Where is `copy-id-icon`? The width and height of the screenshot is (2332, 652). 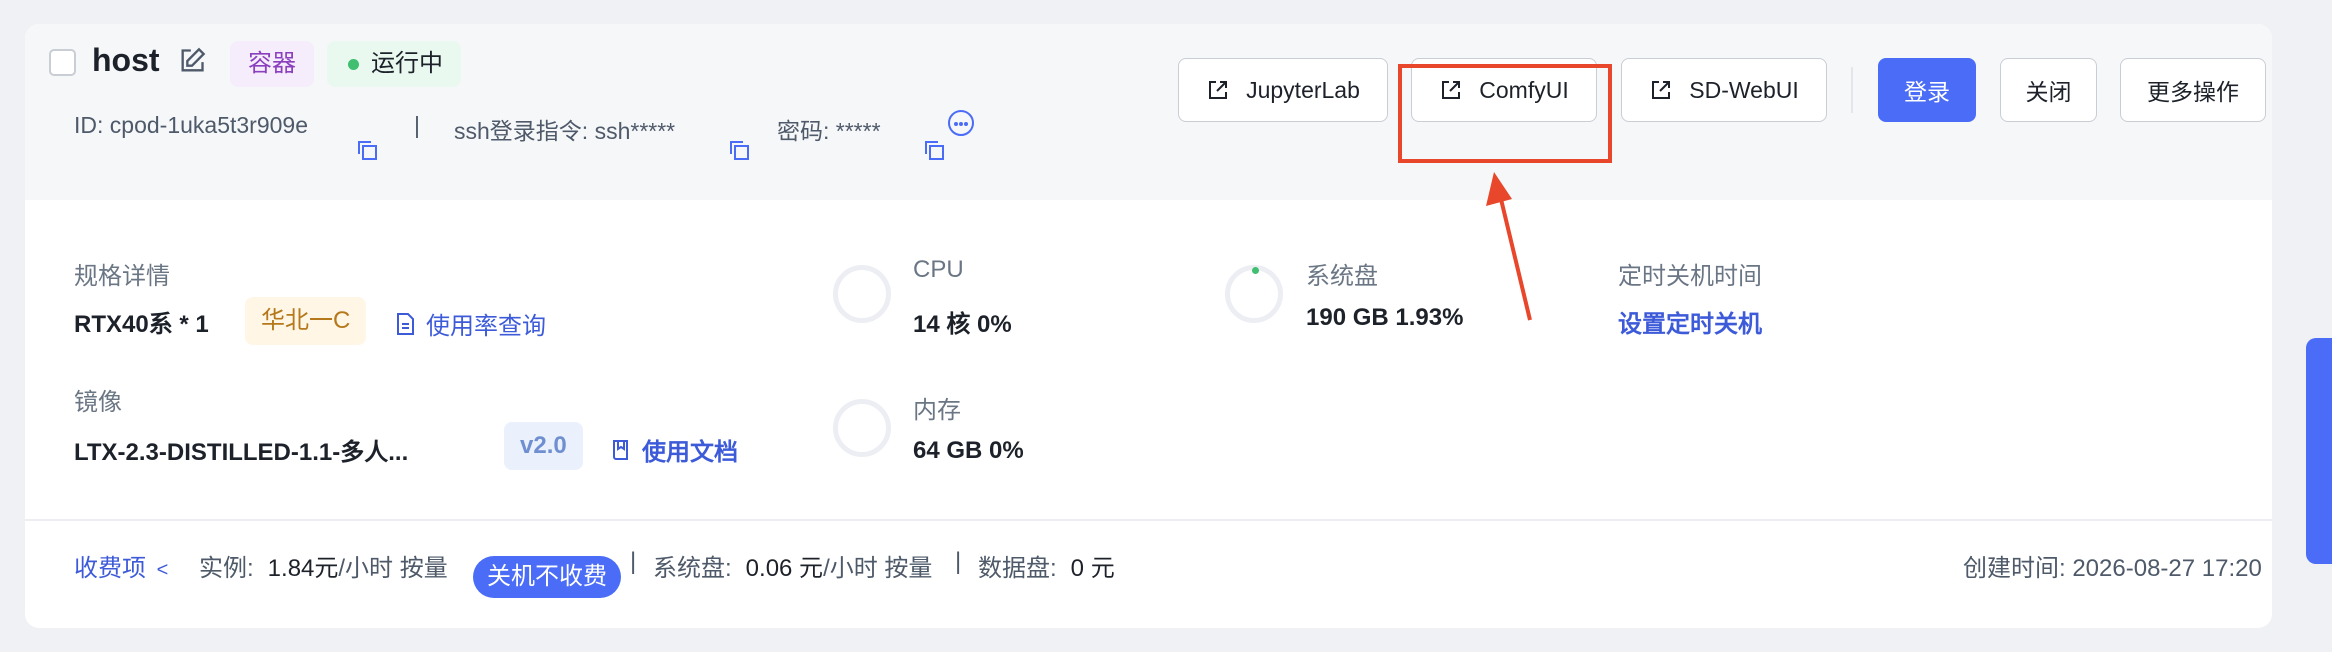
copy-id-icon is located at coordinates (367, 150).